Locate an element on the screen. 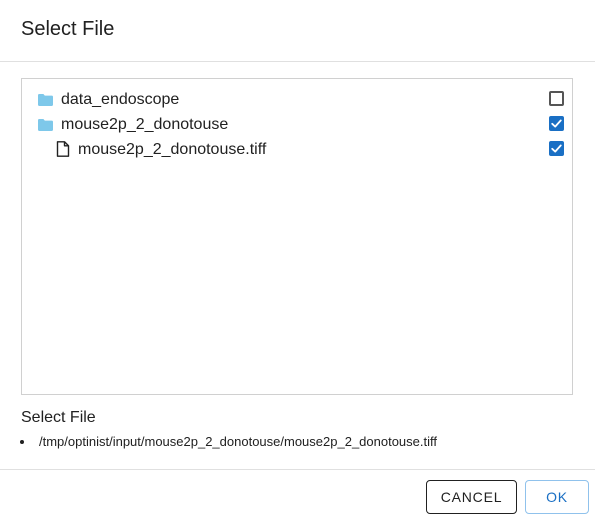 The height and width of the screenshot is (520, 595). tree-item-data-endoscope: data_endoscope is located at coordinates (297, 100).